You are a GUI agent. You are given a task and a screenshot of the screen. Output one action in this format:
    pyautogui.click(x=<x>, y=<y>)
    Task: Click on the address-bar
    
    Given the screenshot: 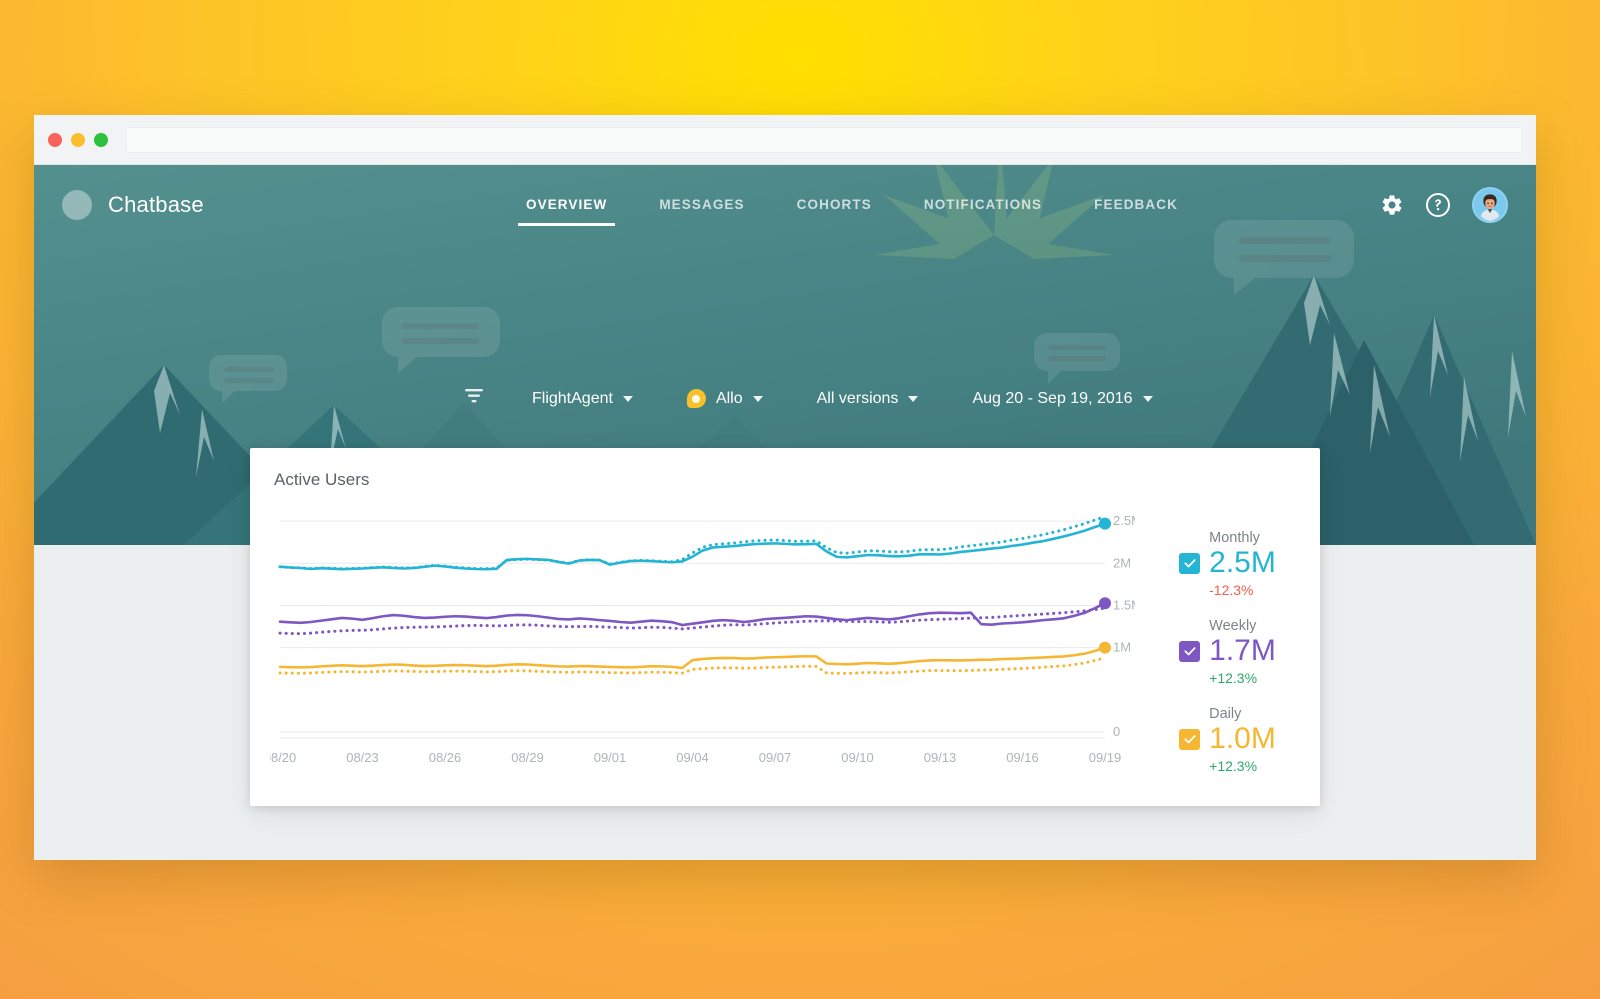 What is the action you would take?
    pyautogui.click(x=824, y=139)
    